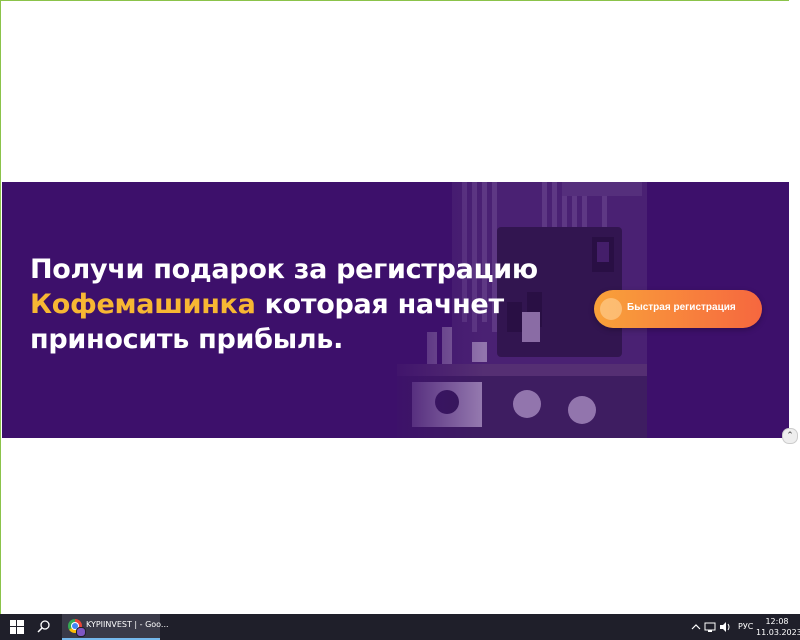 This screenshot has height=640, width=800. I want to click on clock-date: 11.03.2023, so click(778, 632).